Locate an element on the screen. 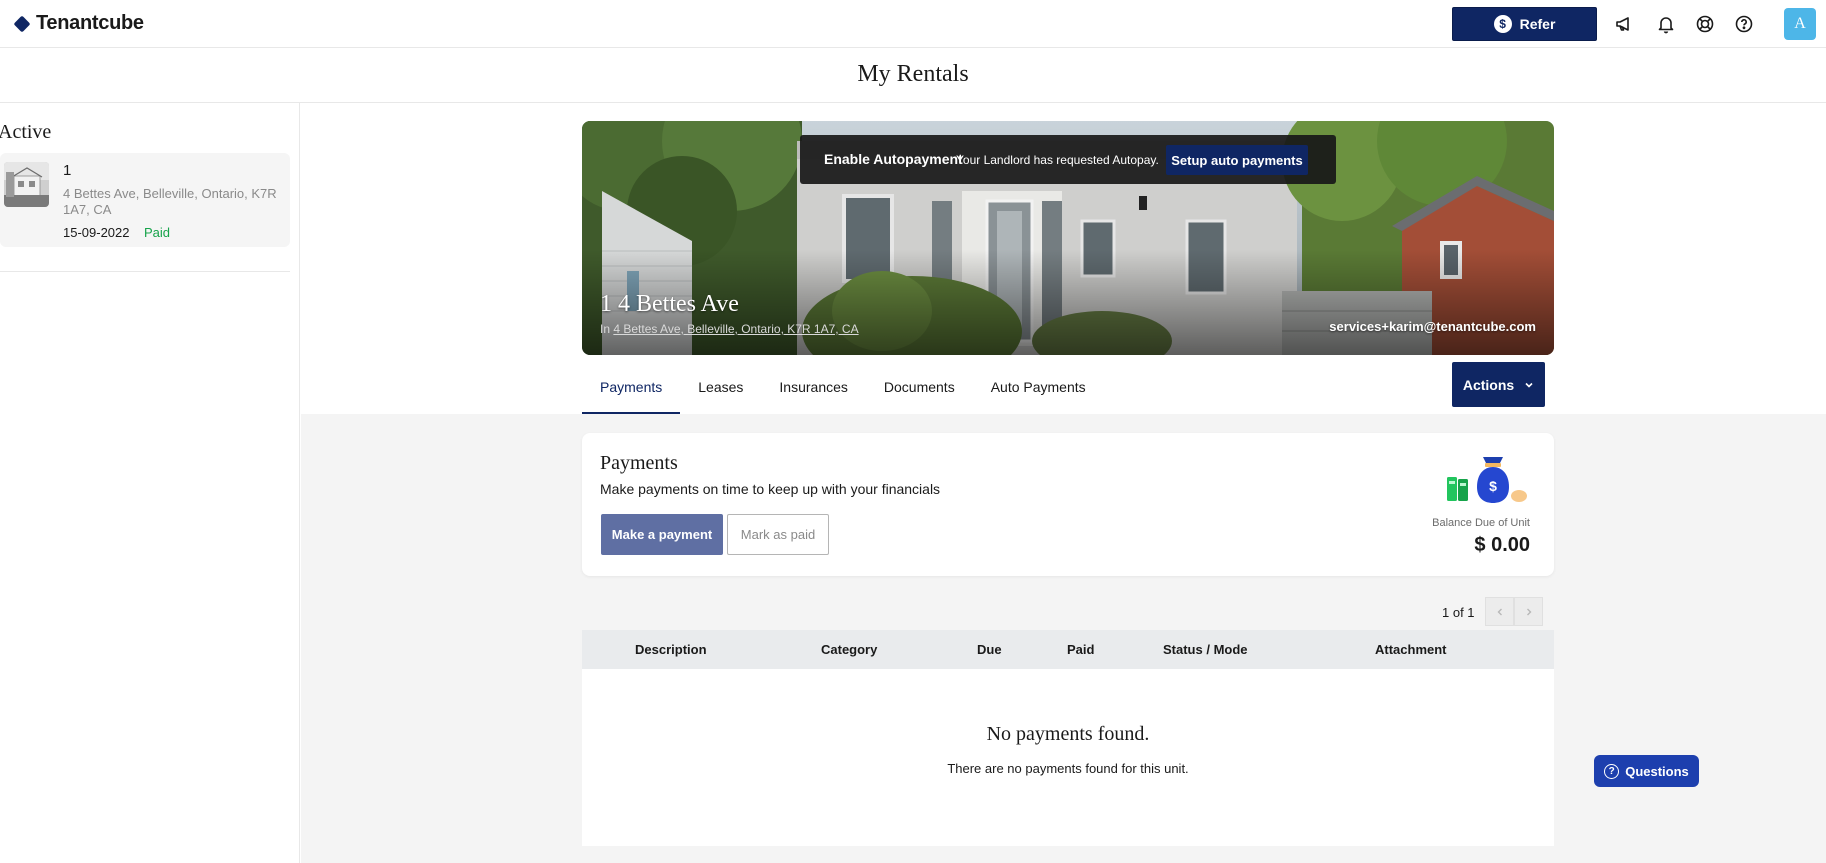 The image size is (1826, 863). property-title: 1 4 Bettes Ave is located at coordinates (669, 304).